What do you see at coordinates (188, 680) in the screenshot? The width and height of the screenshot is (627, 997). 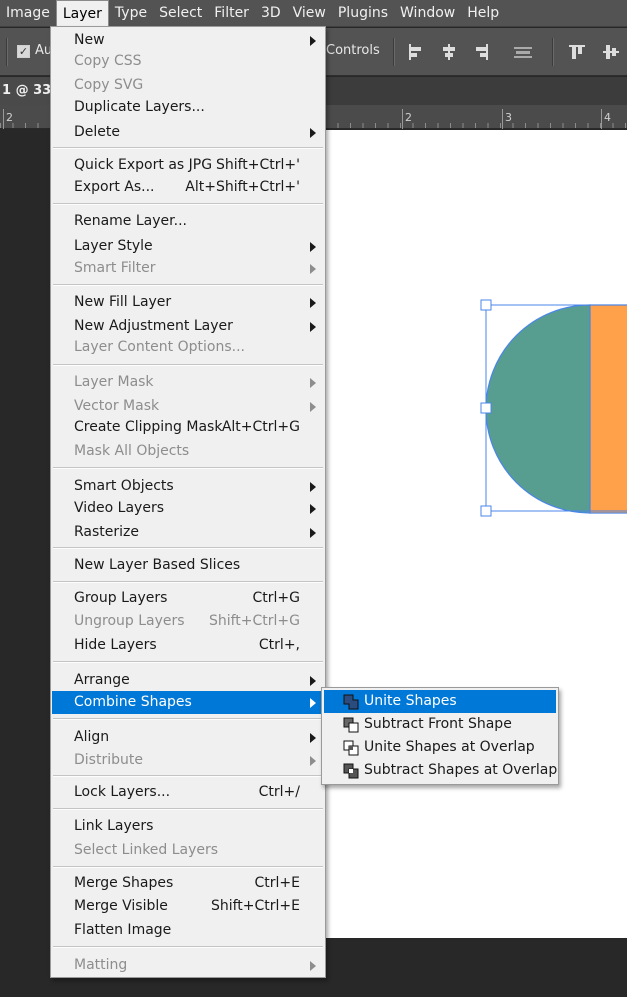 I see `menu-item-arrange: Arrange` at bounding box center [188, 680].